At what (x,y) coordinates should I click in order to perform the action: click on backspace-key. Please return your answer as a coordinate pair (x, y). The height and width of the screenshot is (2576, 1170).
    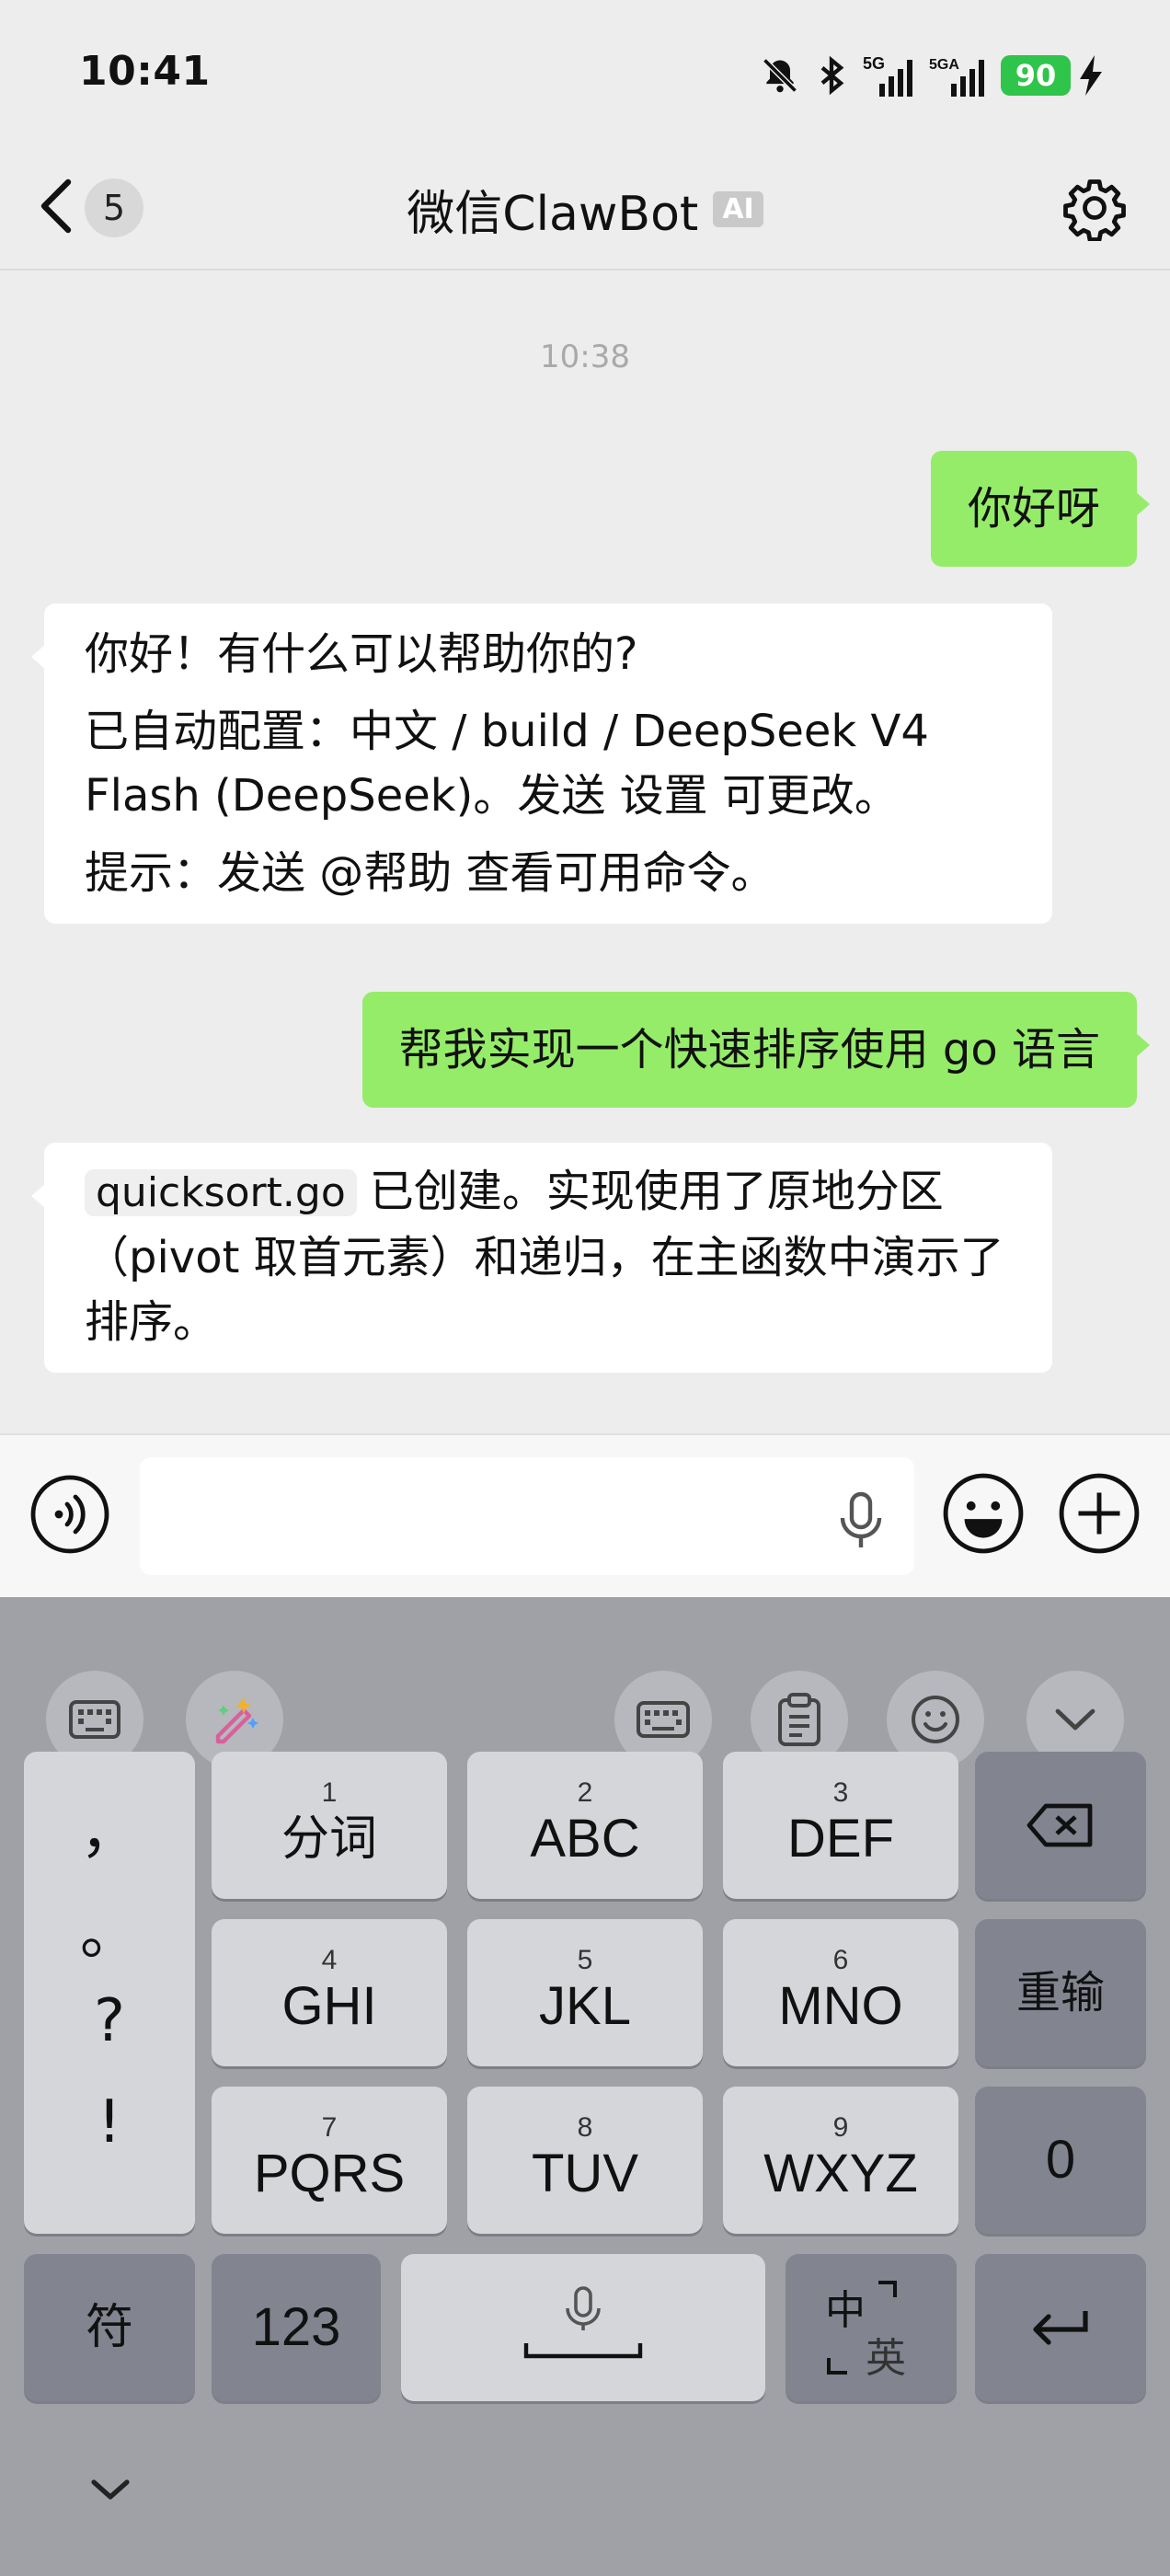
    Looking at the image, I should click on (1060, 1825).